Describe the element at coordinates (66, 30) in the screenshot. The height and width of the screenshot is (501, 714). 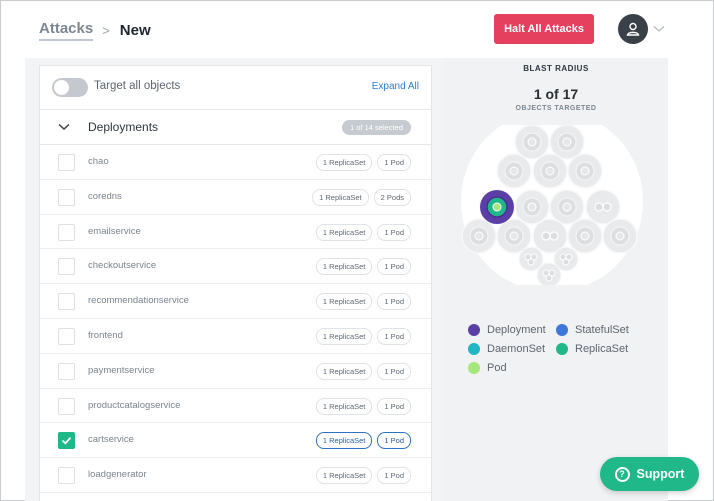
I see `breadcrumb-attacks-link: Attacks` at that location.